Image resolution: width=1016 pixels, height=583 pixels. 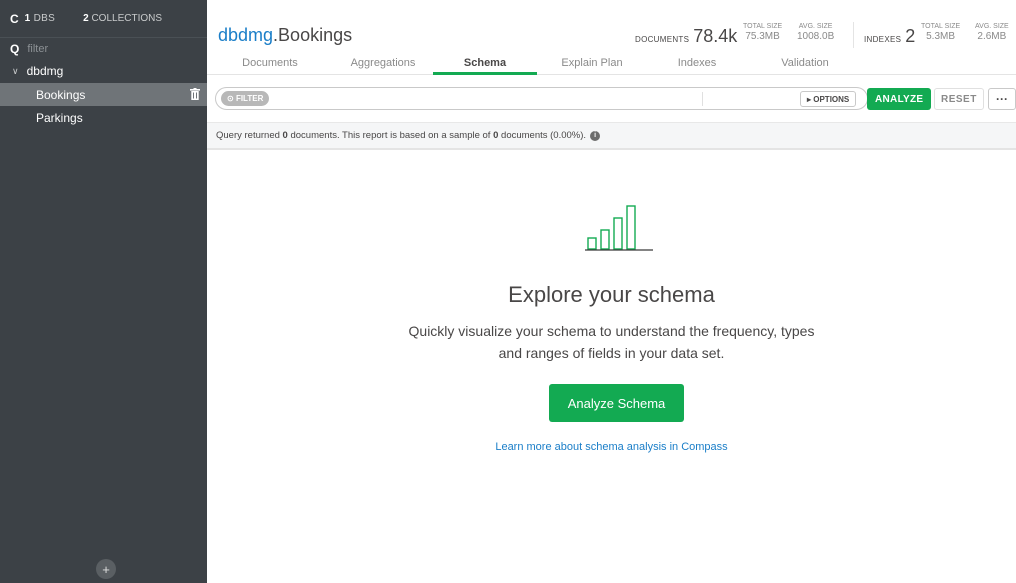 What do you see at coordinates (763, 32) in the screenshot?
I see `docs-total-size: TOTAL SIZE 75.3MB` at bounding box center [763, 32].